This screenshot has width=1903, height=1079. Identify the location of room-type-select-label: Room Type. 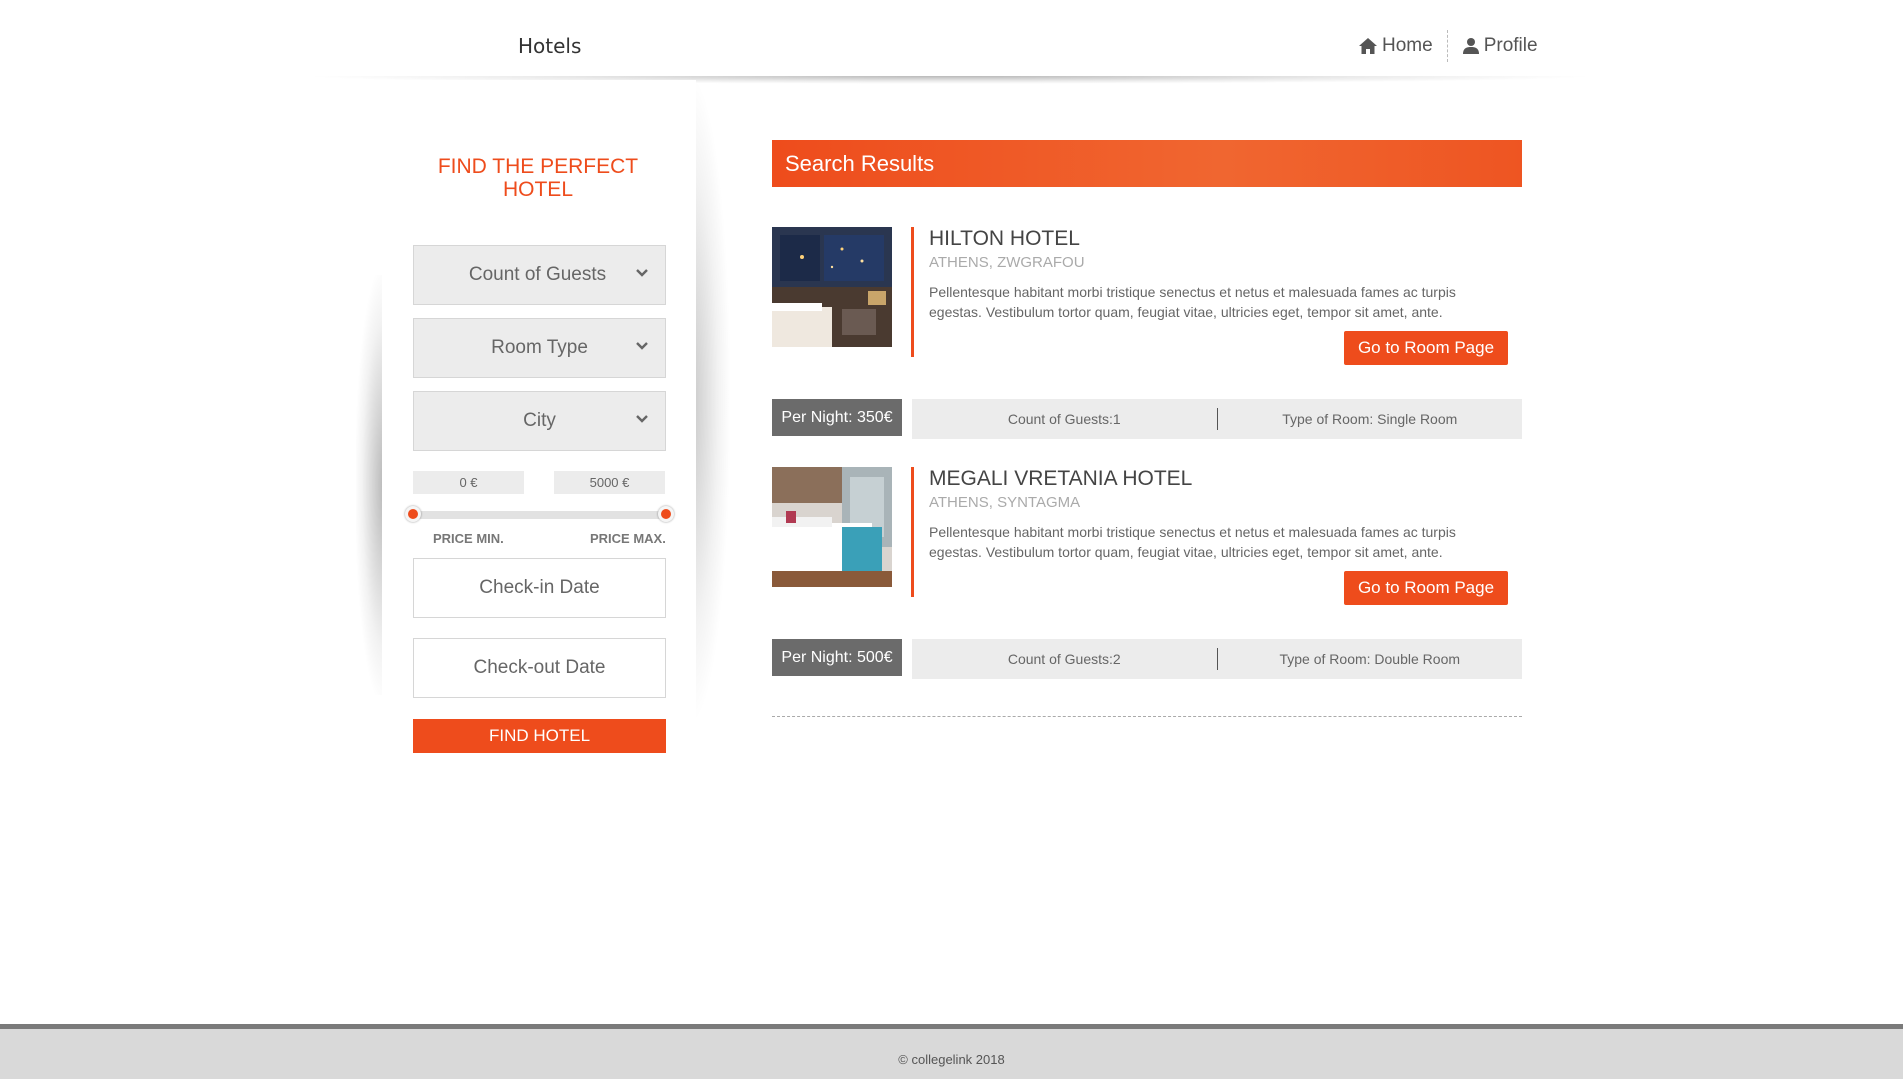
(539, 347).